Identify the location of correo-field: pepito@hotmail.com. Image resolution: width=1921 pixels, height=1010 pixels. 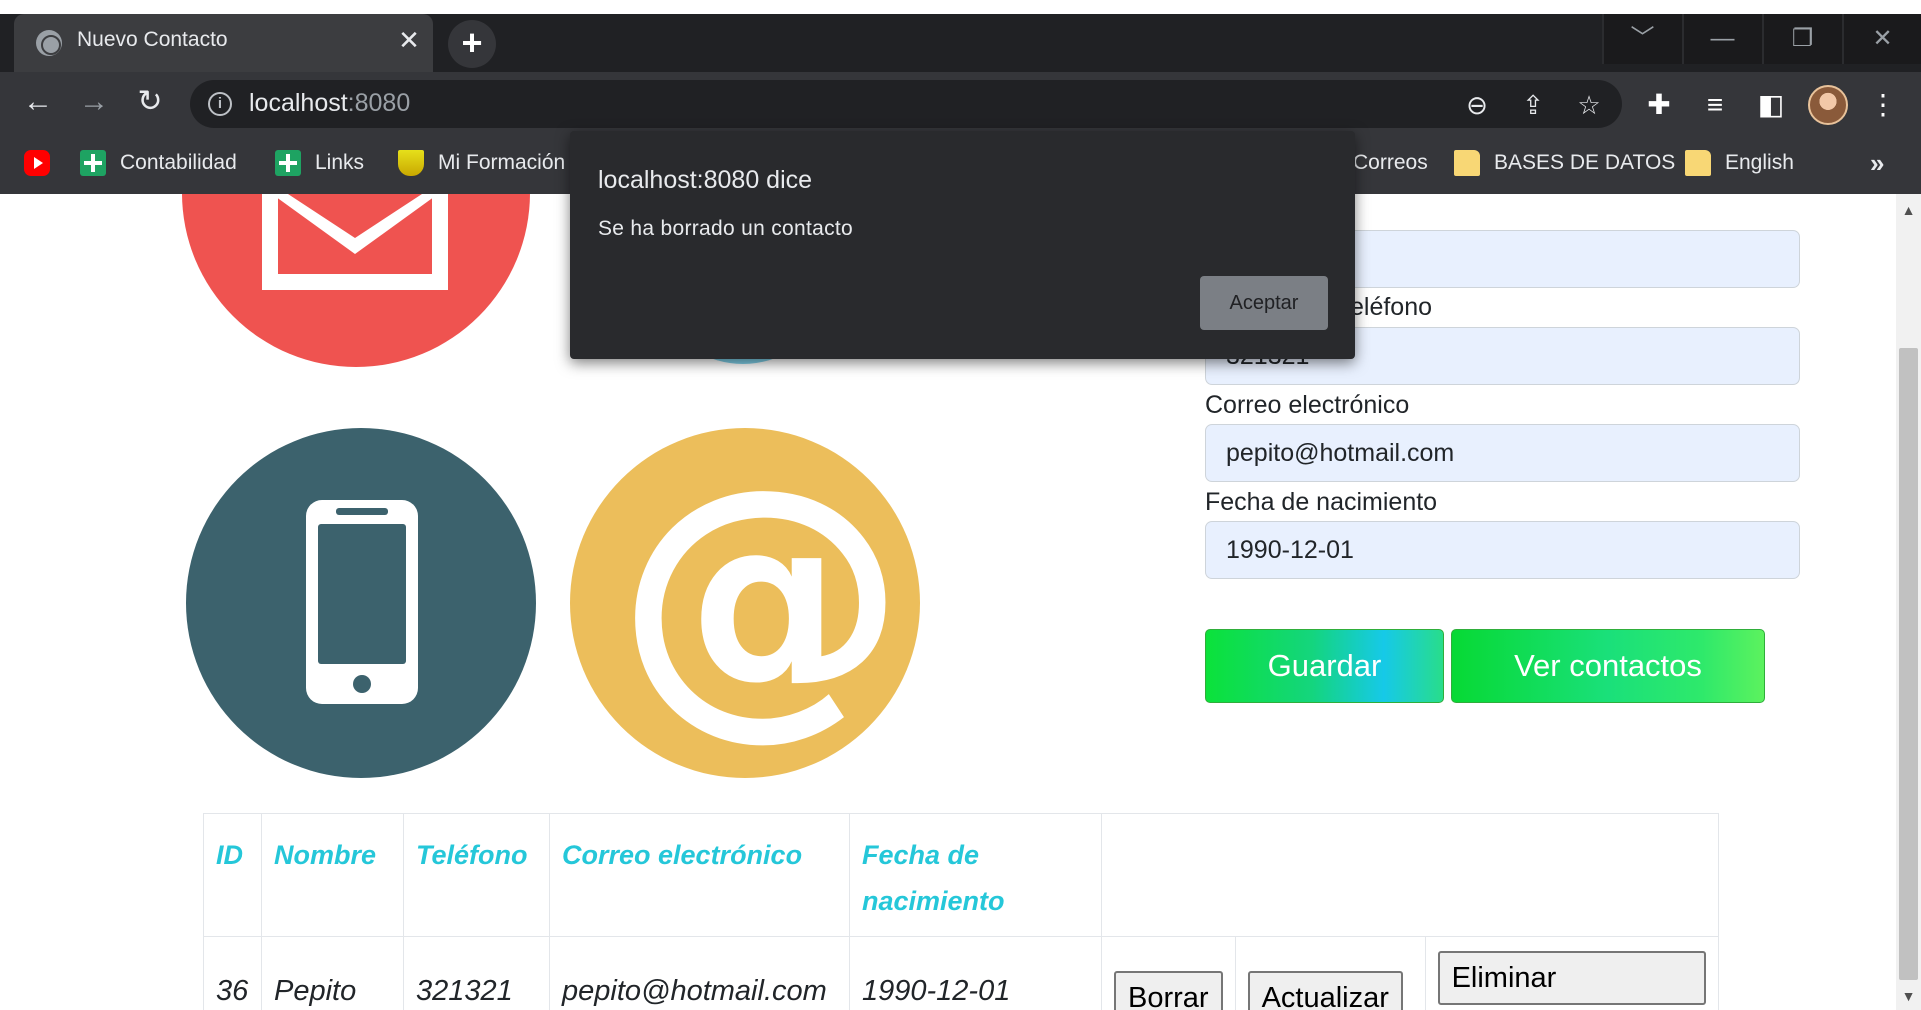
(1502, 453).